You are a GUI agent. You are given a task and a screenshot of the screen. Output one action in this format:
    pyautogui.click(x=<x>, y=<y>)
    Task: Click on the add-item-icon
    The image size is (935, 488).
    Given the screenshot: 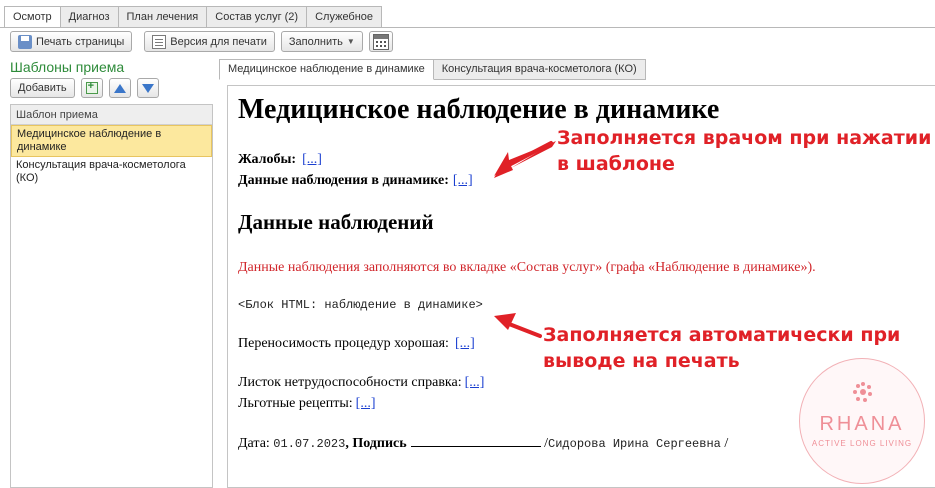 What is the action you would take?
    pyautogui.click(x=91, y=87)
    